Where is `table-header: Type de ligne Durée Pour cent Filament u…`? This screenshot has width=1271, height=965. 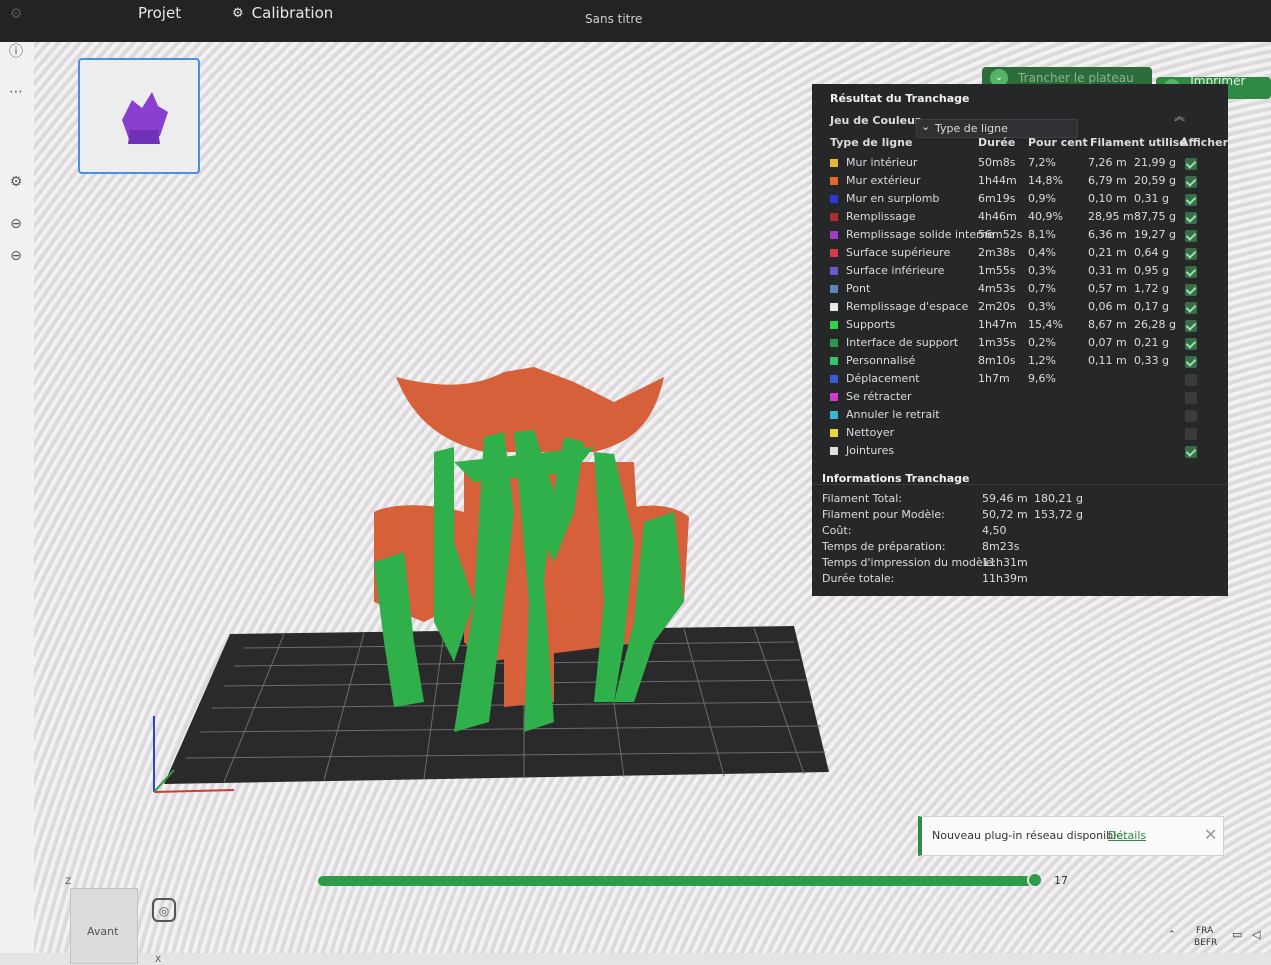 table-header: Type de ligne Durée Pour cent Filament u… is located at coordinates (1020, 144).